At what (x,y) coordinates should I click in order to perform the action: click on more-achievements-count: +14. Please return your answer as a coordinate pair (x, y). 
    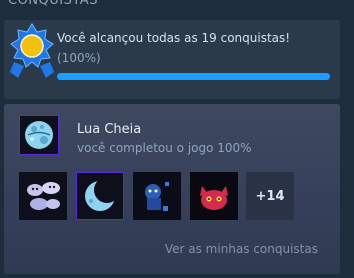
    Looking at the image, I should click on (270, 196).